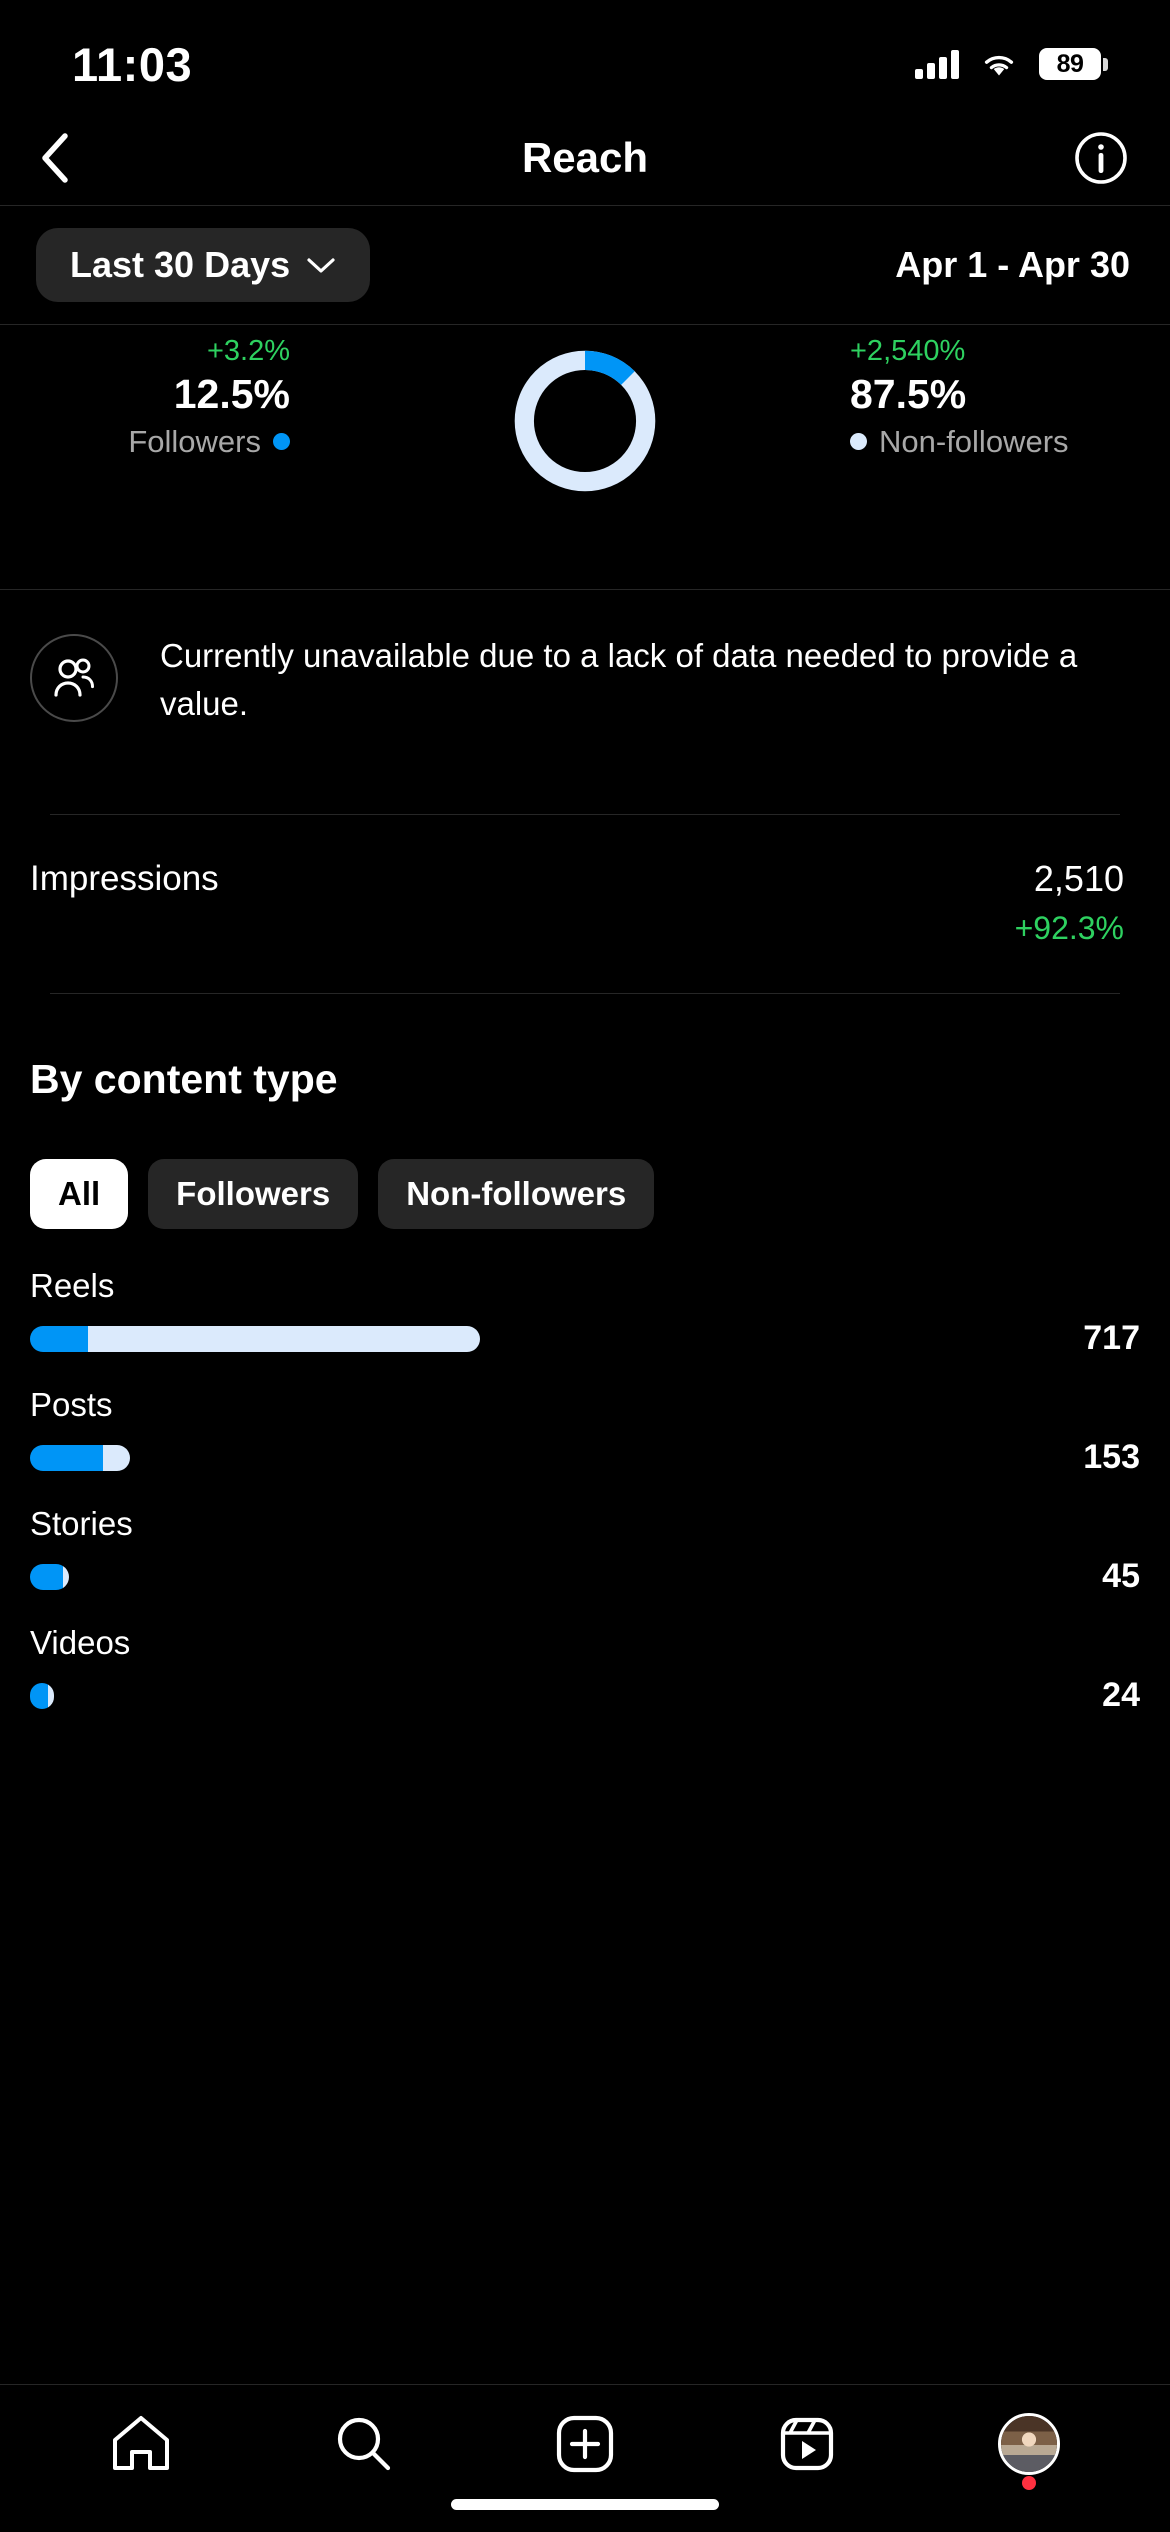 The width and height of the screenshot is (1170, 2532). I want to click on date-range-dropdown: Last 30 Days, so click(203, 265).